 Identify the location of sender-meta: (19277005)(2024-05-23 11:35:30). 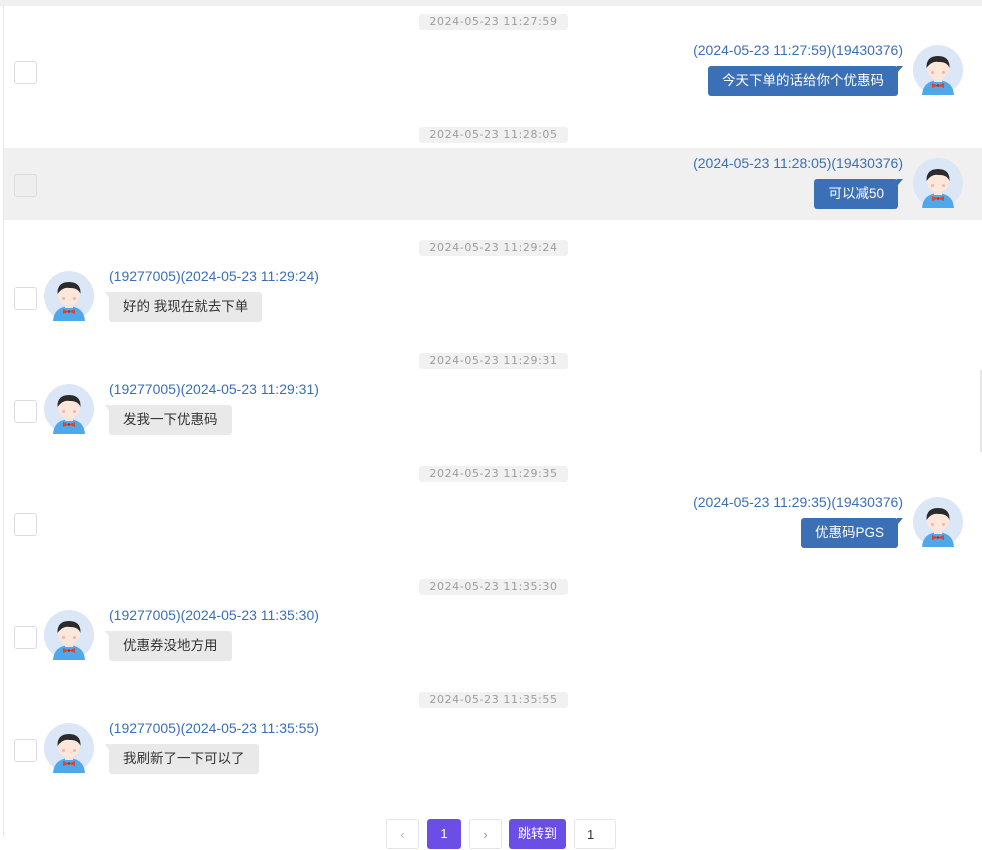
(214, 615).